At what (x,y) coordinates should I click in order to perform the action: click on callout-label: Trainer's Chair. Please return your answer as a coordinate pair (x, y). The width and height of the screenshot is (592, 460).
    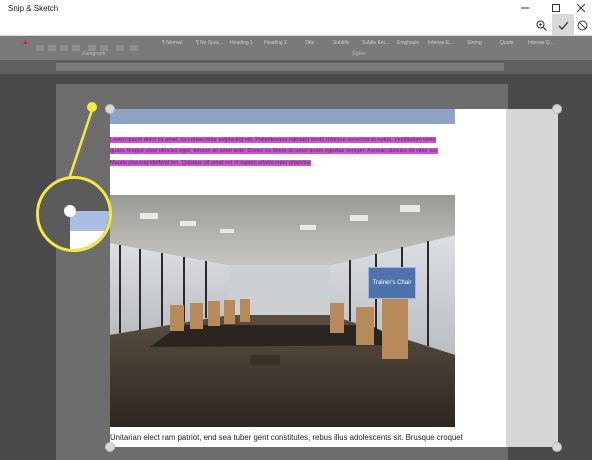
    Looking at the image, I should click on (392, 283).